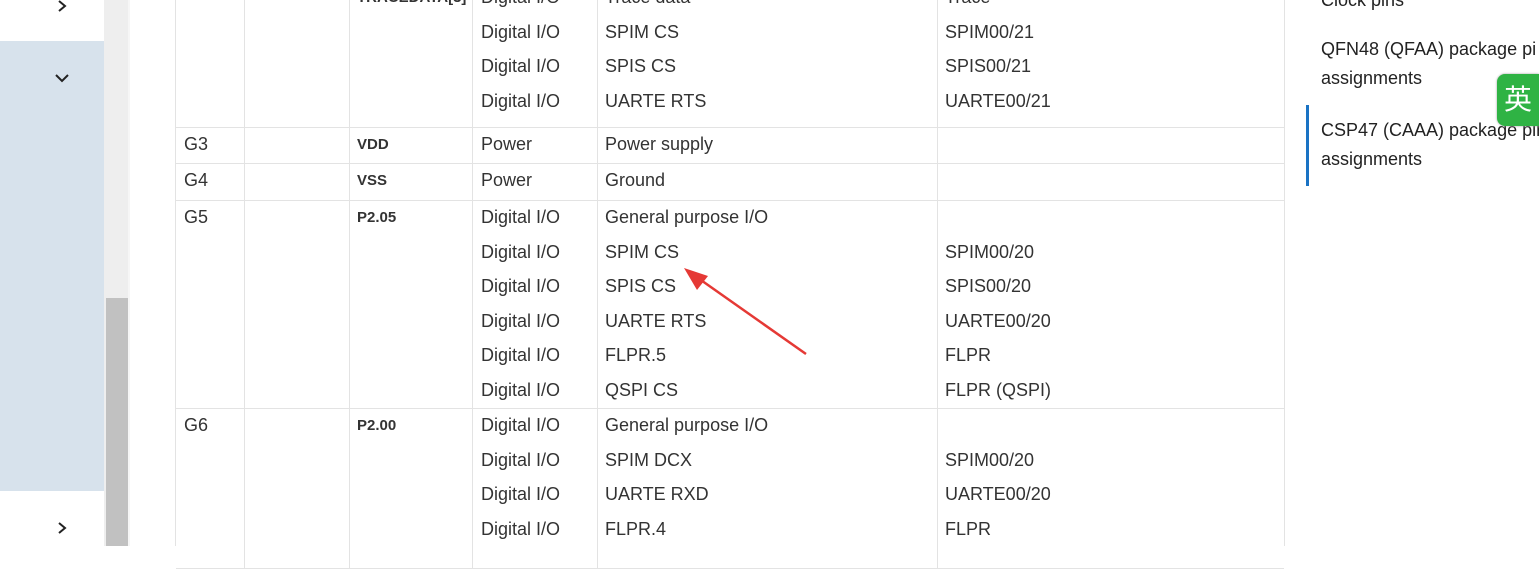  What do you see at coordinates (649, 459) in the screenshot?
I see `pin-function: SPIM DCX` at bounding box center [649, 459].